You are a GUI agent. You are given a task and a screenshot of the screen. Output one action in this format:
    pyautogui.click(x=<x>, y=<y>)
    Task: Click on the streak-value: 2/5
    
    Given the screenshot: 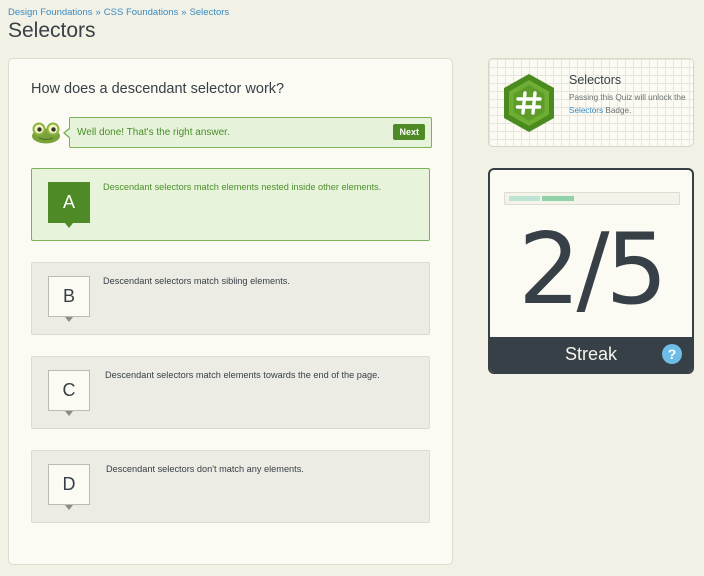 What is the action you would take?
    pyautogui.click(x=593, y=270)
    